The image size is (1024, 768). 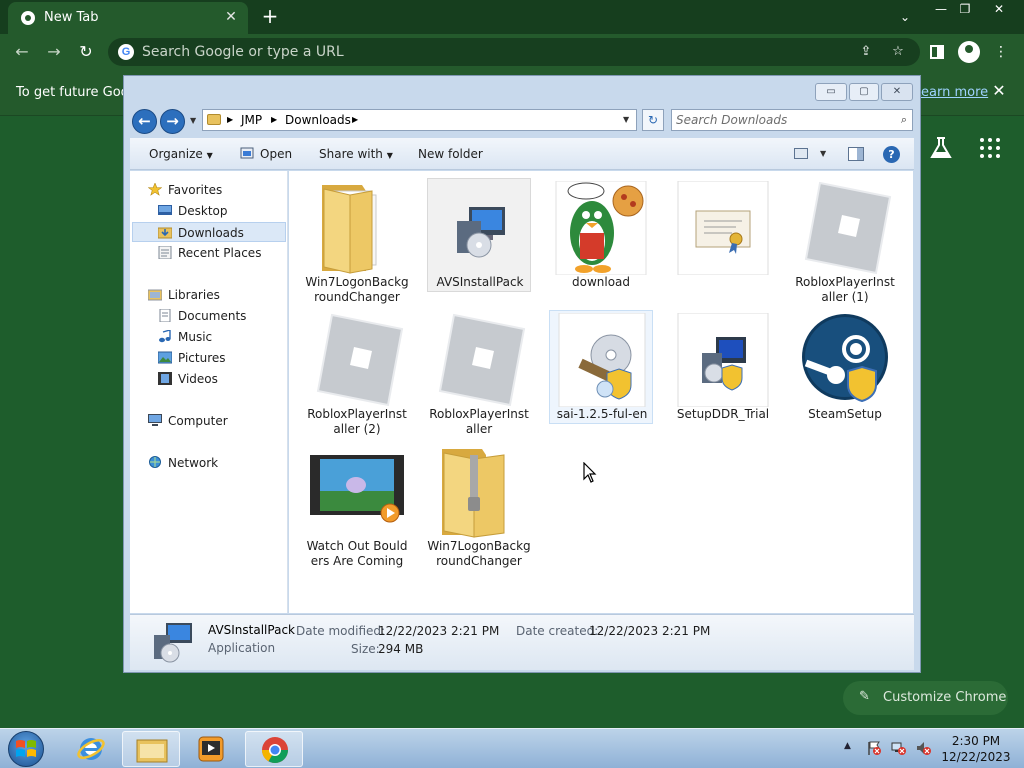 What do you see at coordinates (874, 748) in the screenshot?
I see `action-center-flag-icon` at bounding box center [874, 748].